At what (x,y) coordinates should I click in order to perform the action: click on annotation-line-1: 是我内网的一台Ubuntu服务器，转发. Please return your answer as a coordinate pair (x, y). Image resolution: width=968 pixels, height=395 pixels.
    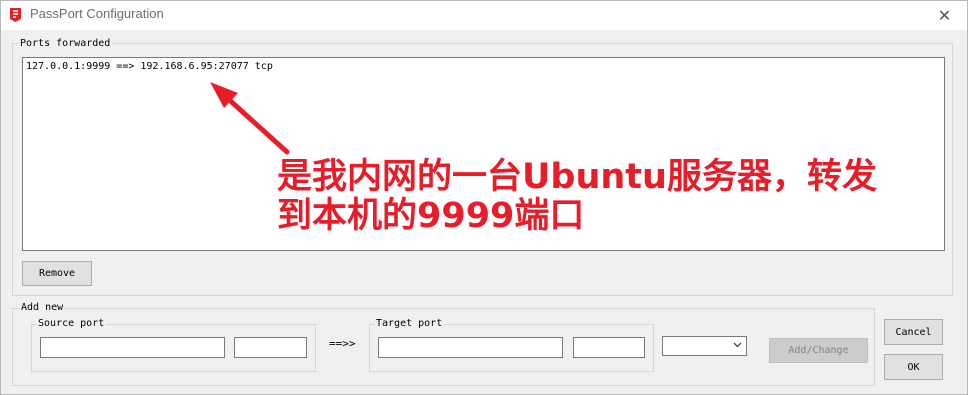
    Looking at the image, I should click on (577, 177).